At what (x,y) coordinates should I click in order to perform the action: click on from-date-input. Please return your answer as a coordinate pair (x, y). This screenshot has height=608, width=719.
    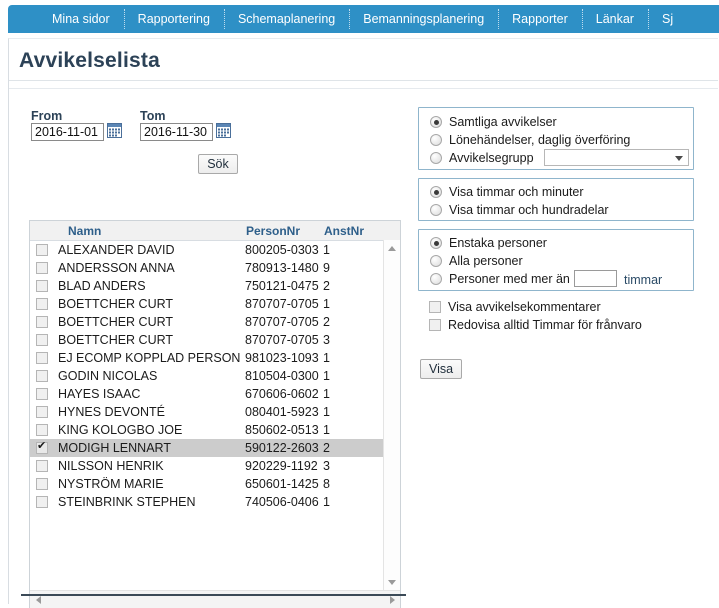
    Looking at the image, I should click on (67, 132).